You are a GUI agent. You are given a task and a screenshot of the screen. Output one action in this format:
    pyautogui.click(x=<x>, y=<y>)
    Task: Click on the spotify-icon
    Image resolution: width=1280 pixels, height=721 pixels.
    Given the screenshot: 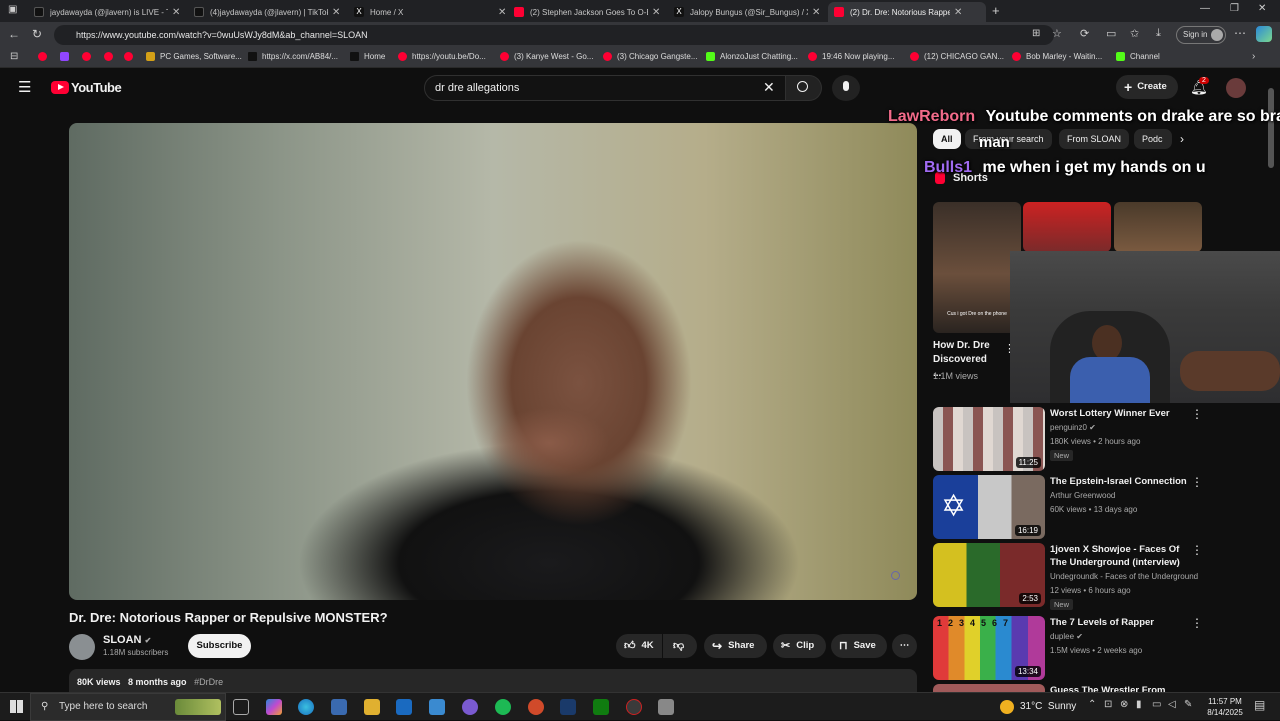 What is the action you would take?
    pyautogui.click(x=503, y=707)
    